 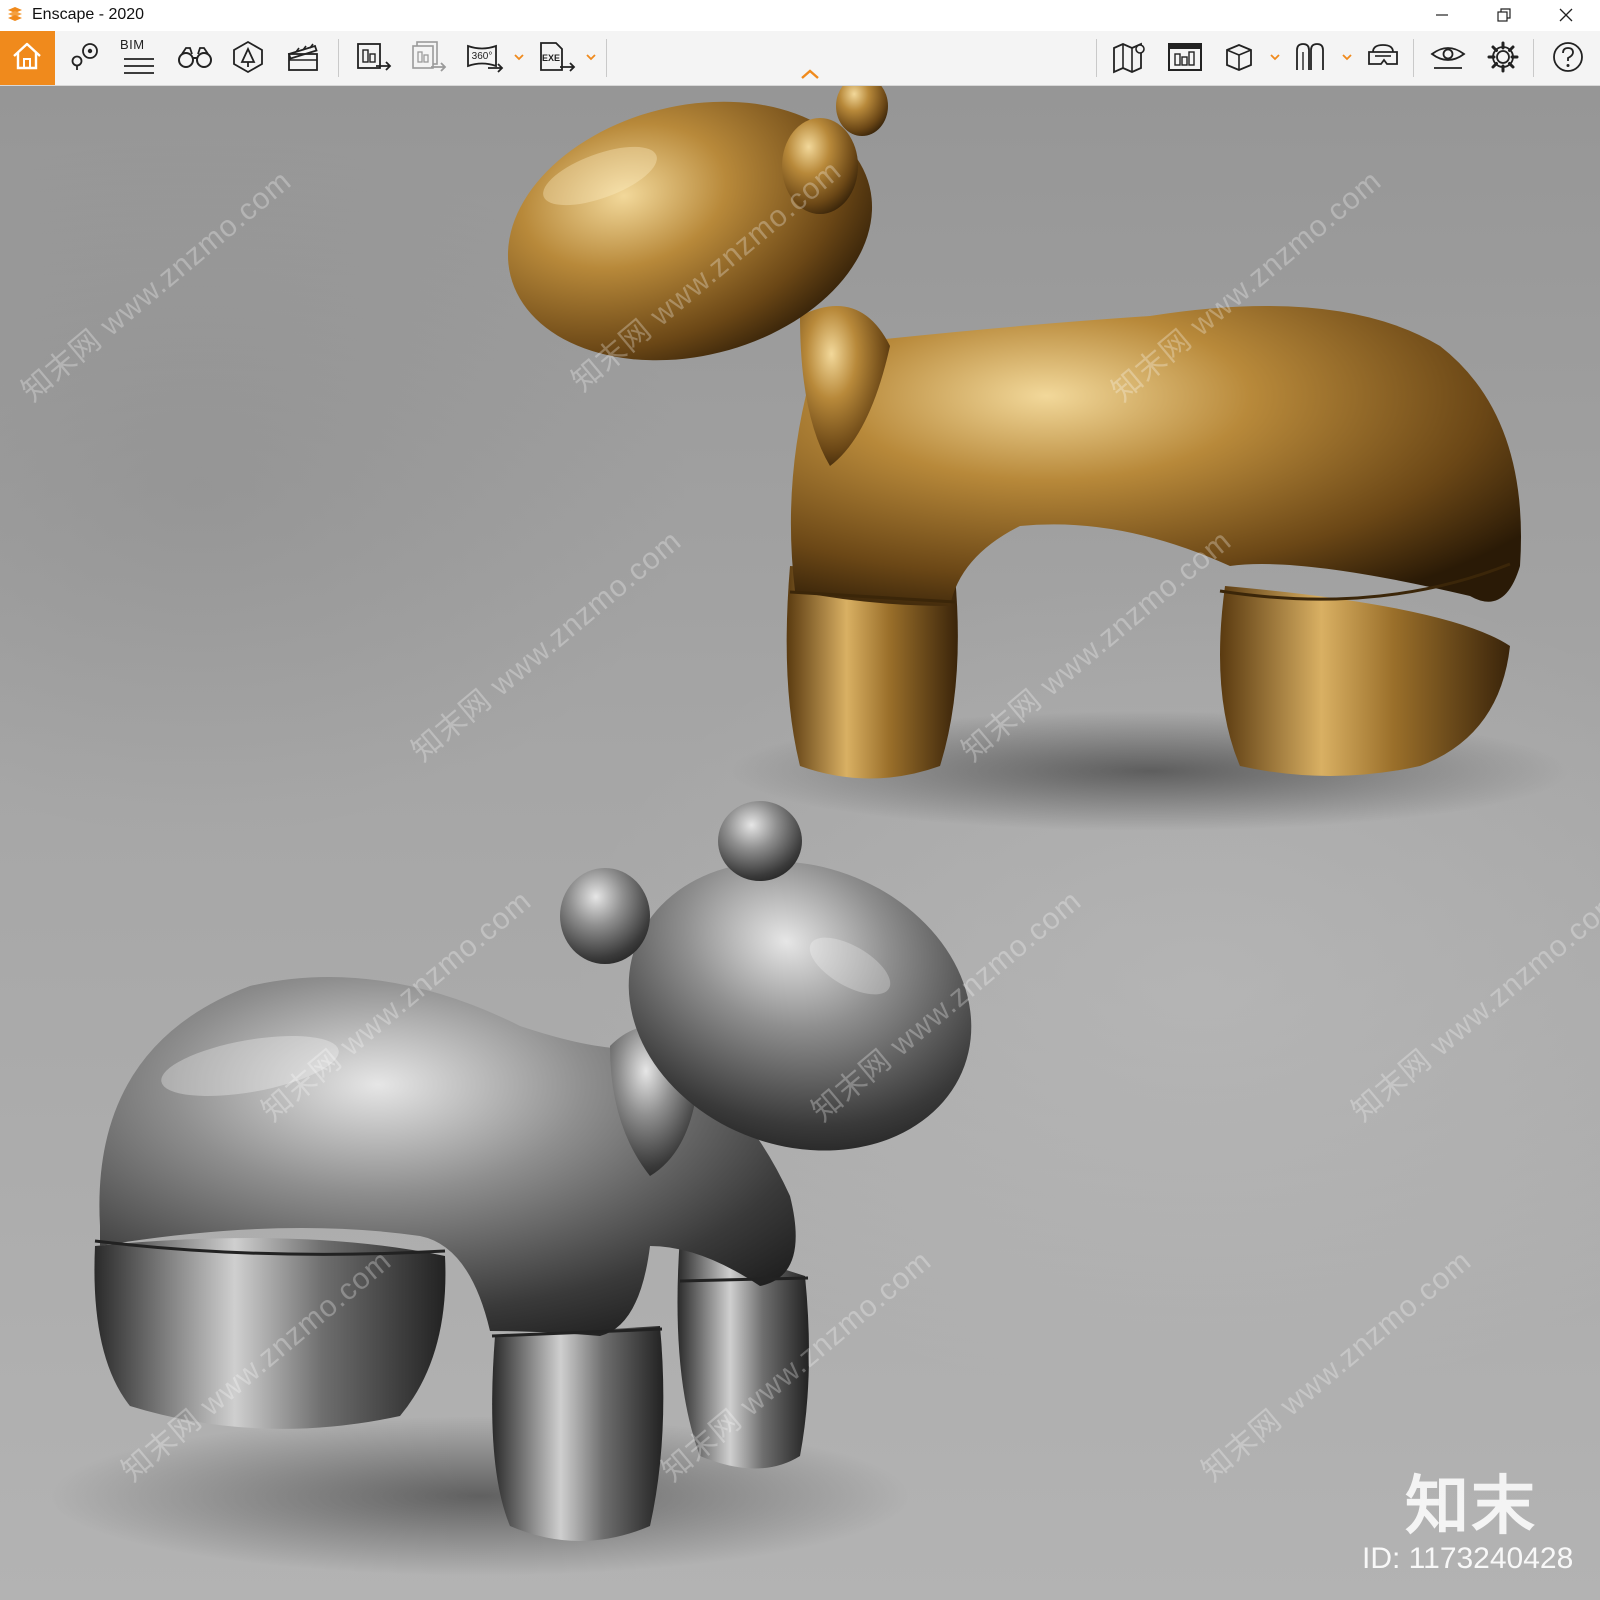 I want to click on cube-icon, so click(x=1239, y=57).